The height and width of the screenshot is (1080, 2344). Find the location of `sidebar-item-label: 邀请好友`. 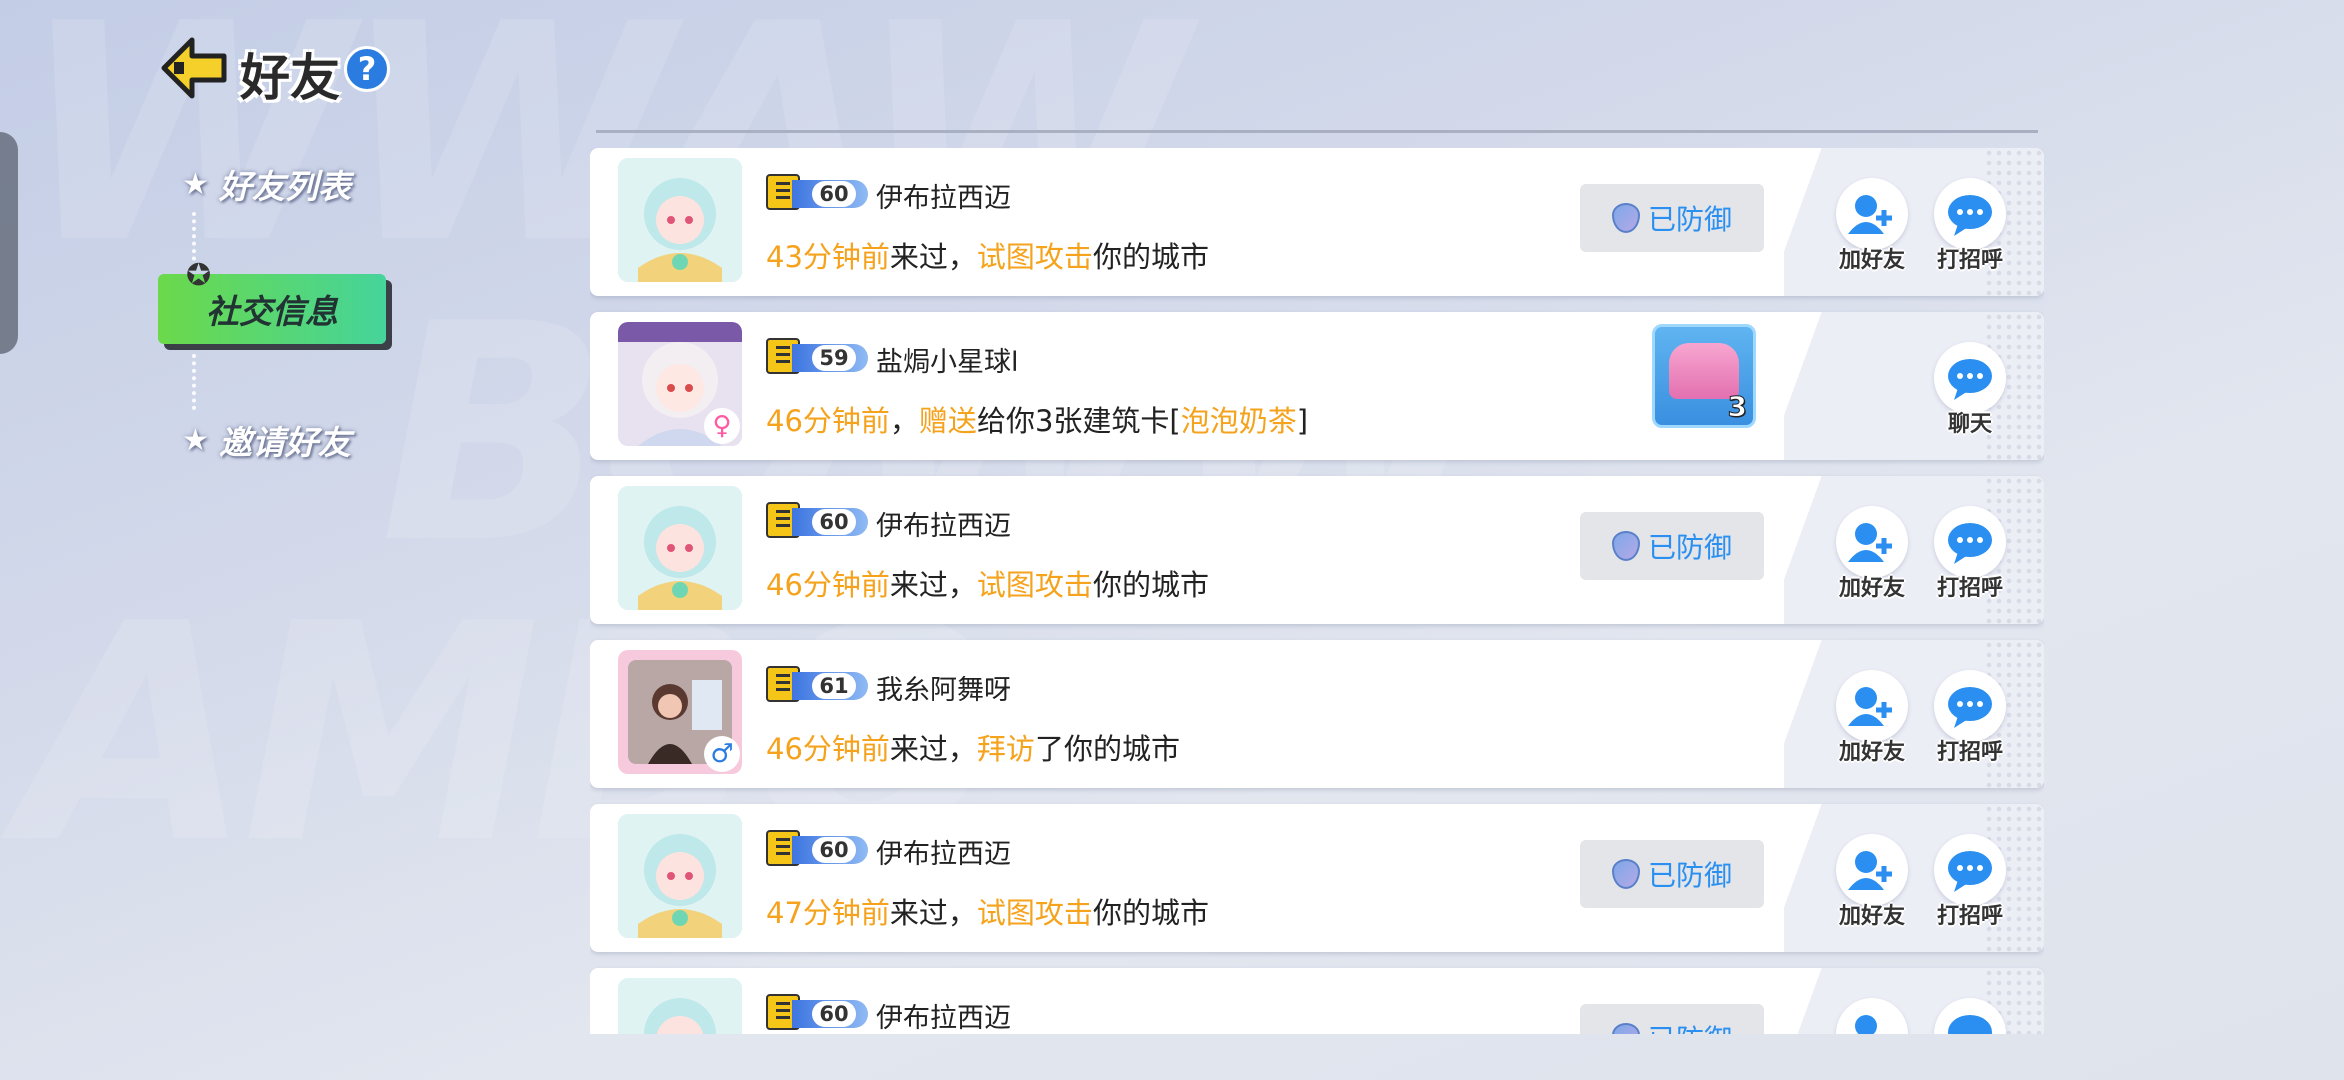

sidebar-item-label: 邀请好友 is located at coordinates (284, 442).